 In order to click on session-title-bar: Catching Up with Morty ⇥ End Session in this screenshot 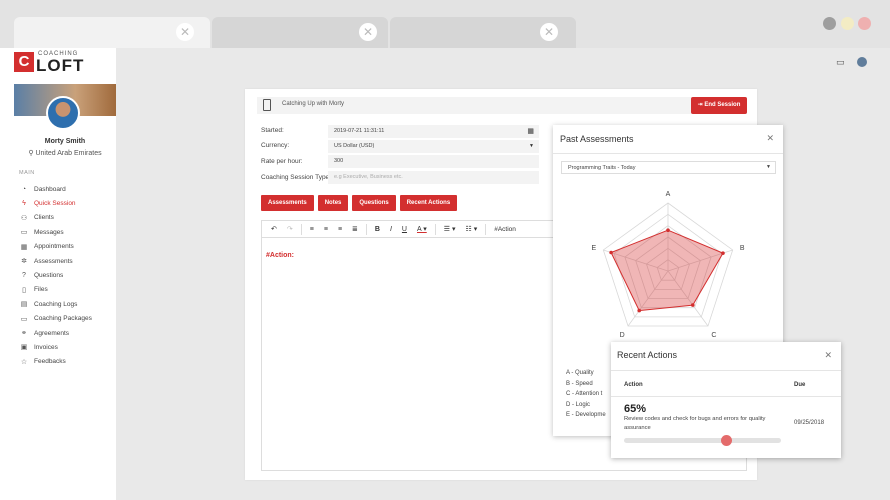, I will do `click(502, 105)`.